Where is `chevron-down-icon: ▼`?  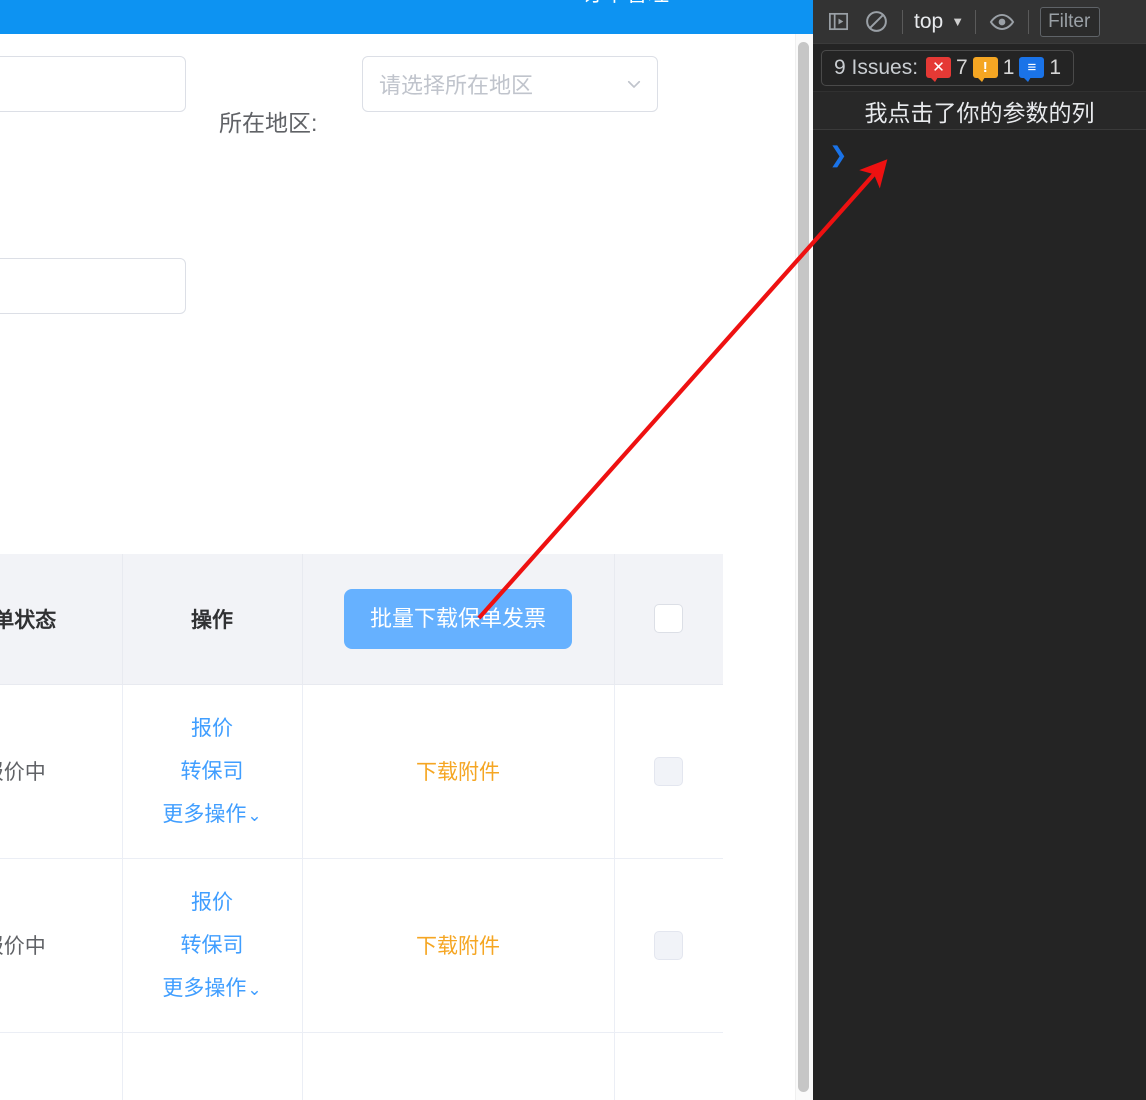
chevron-down-icon: ▼ is located at coordinates (958, 21).